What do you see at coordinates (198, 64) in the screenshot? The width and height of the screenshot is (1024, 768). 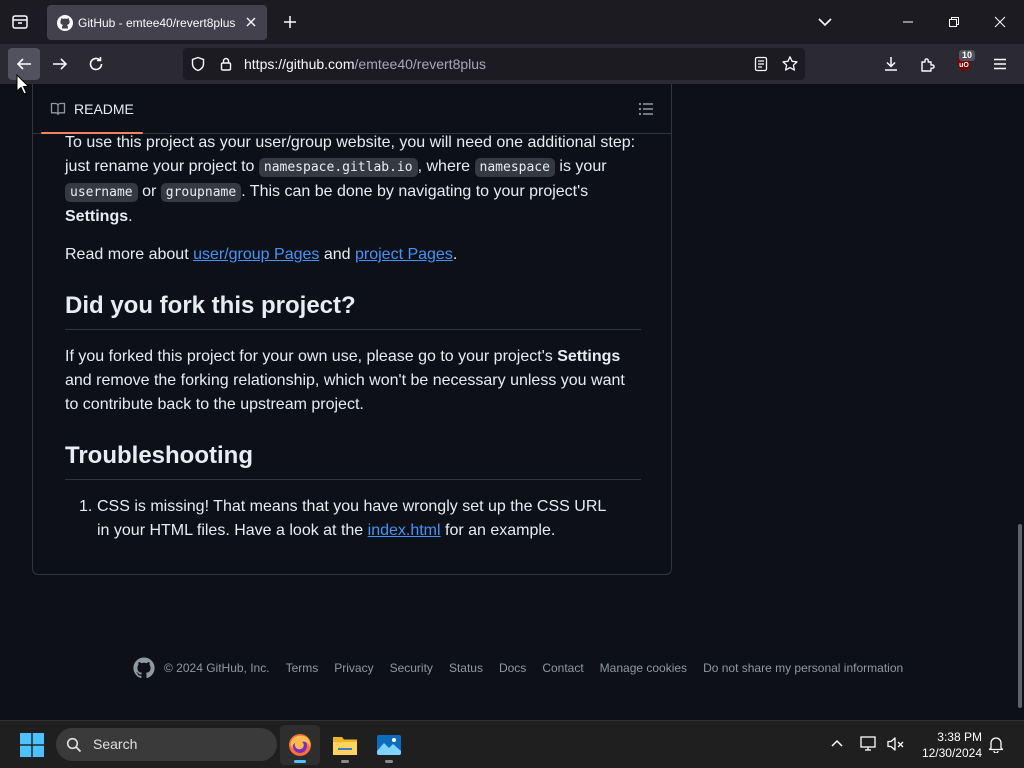 I see `tracking-protection-shield-icon` at bounding box center [198, 64].